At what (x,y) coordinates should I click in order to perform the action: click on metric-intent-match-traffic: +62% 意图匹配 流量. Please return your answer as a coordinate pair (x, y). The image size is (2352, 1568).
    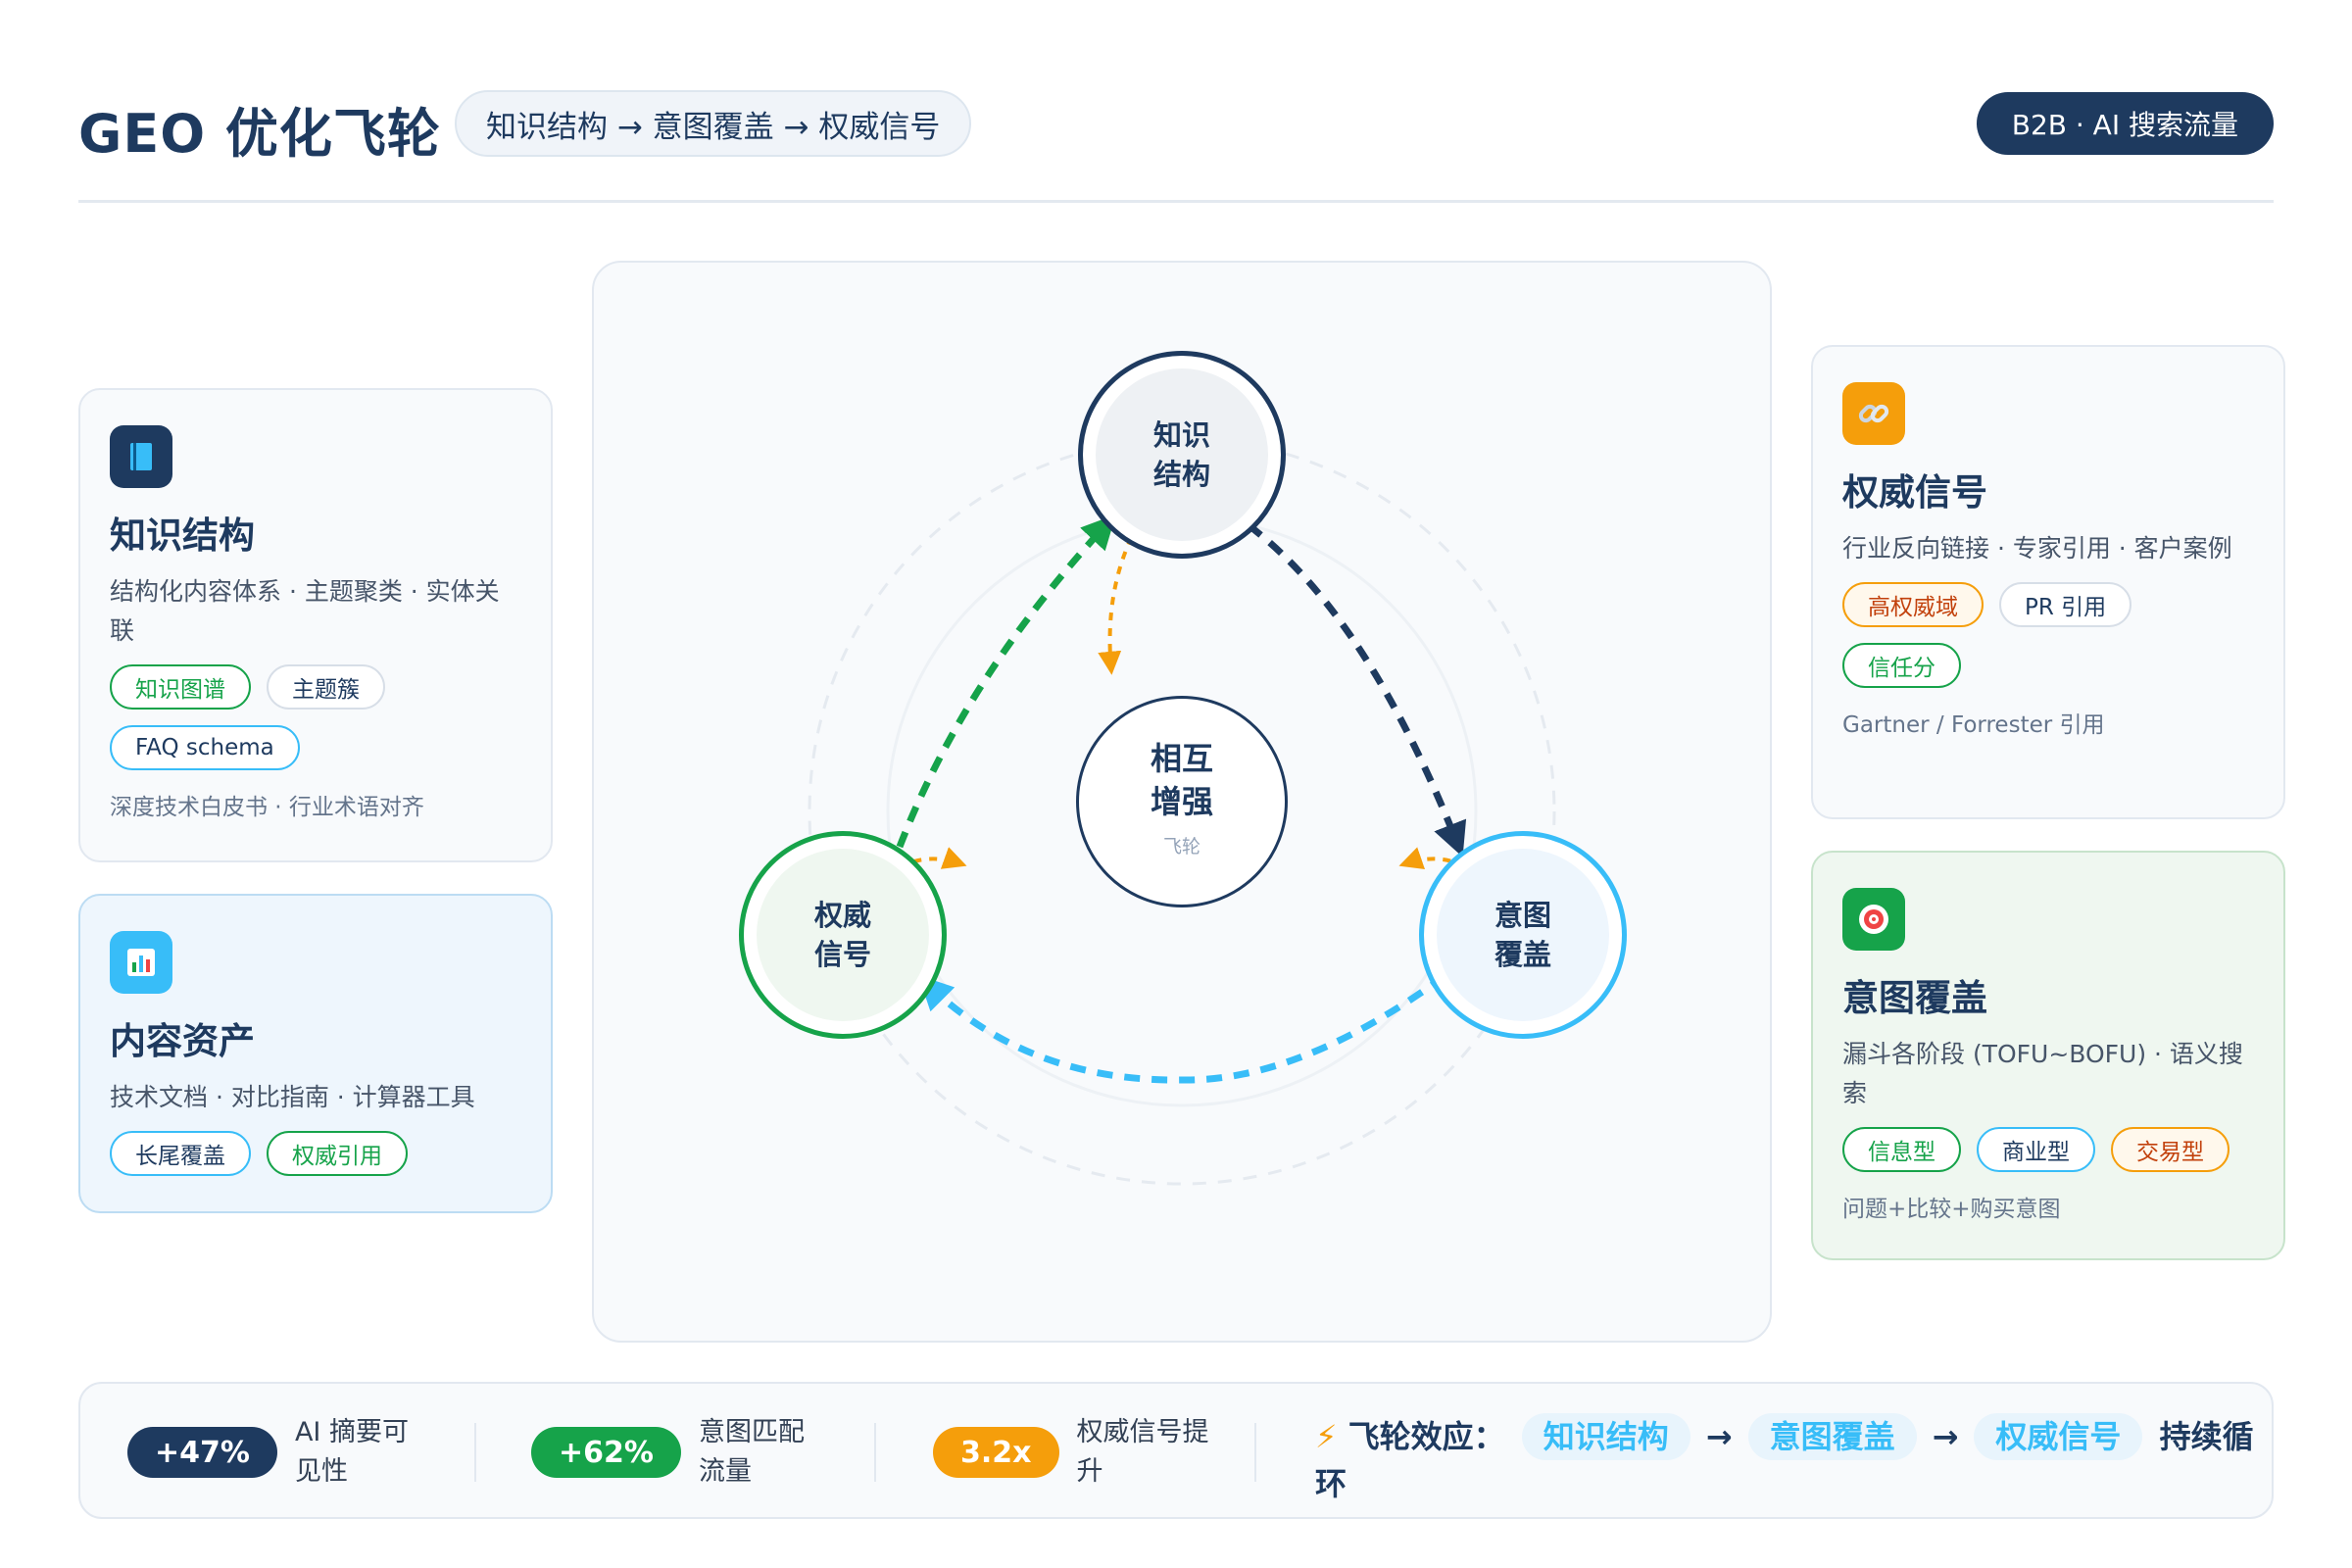
    Looking at the image, I should click on (668, 1452).